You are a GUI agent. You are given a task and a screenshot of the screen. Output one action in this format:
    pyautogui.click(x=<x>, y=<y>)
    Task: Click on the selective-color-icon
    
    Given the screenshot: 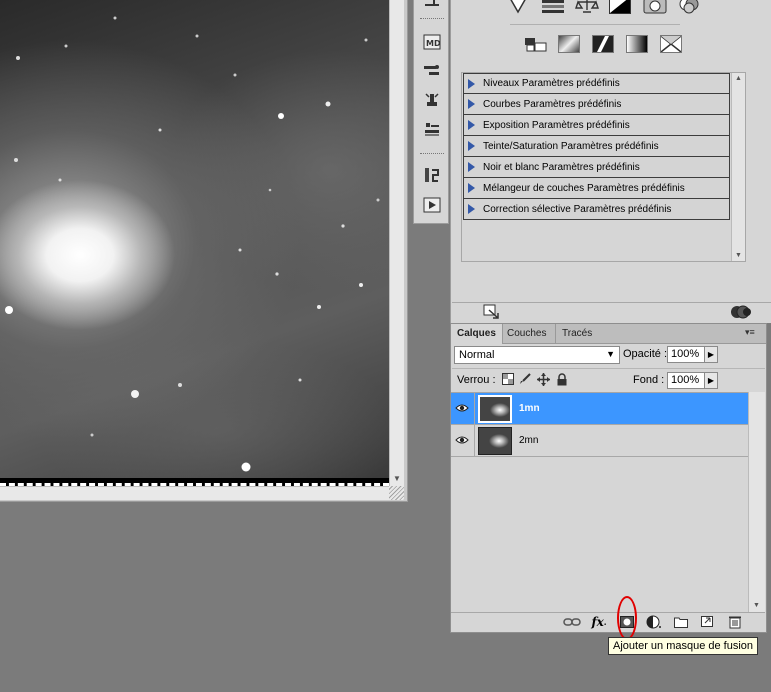 What is the action you would take?
    pyautogui.click(x=671, y=44)
    